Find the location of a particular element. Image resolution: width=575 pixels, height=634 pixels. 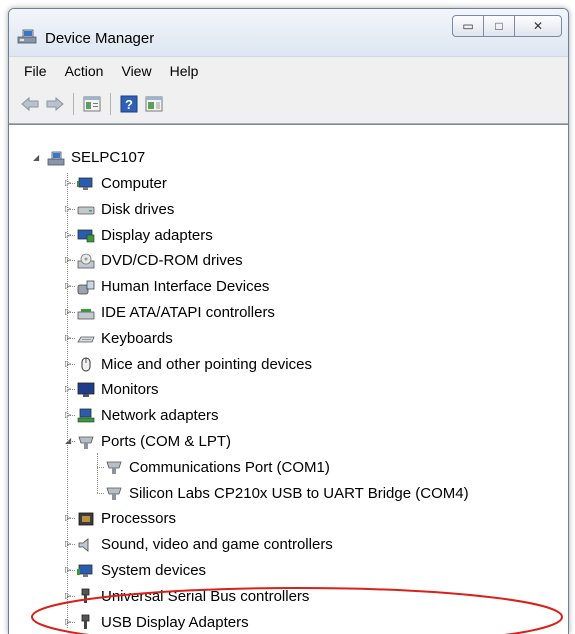

disk-drive-icon is located at coordinates (86, 210).